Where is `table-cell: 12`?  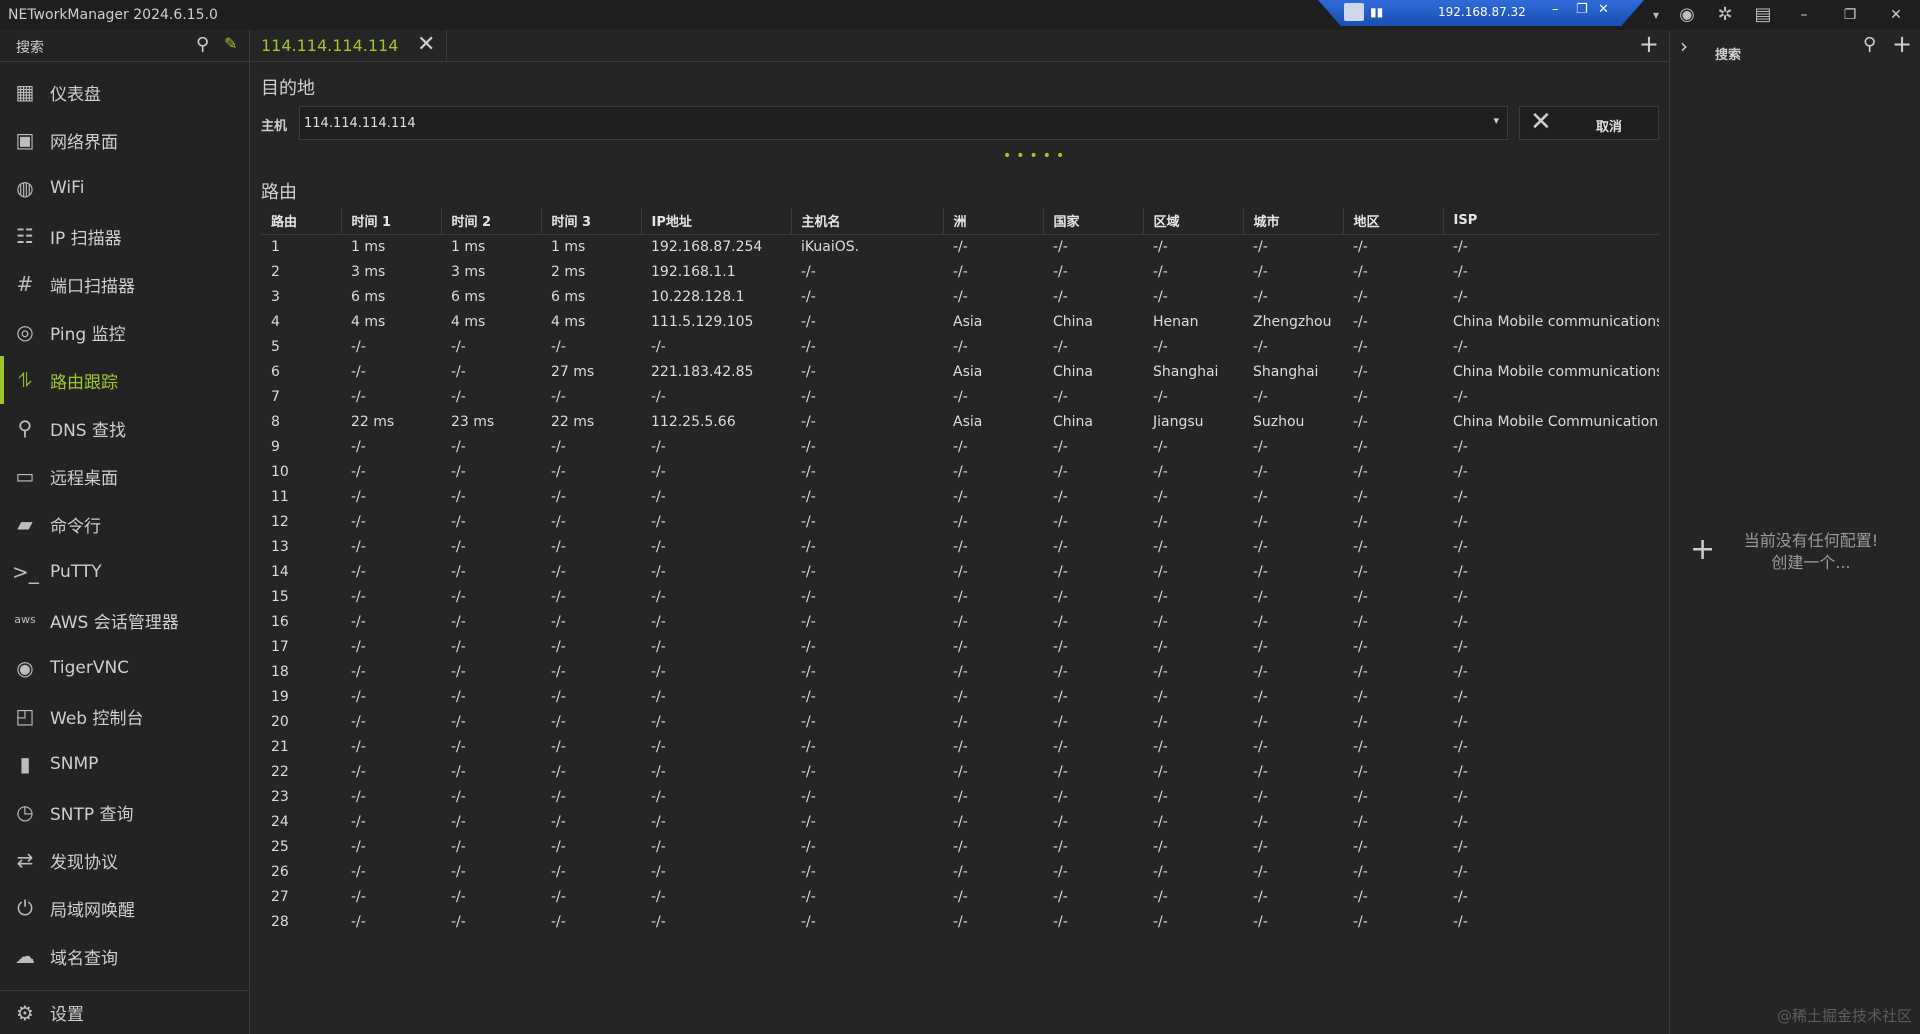 table-cell: 12 is located at coordinates (280, 521).